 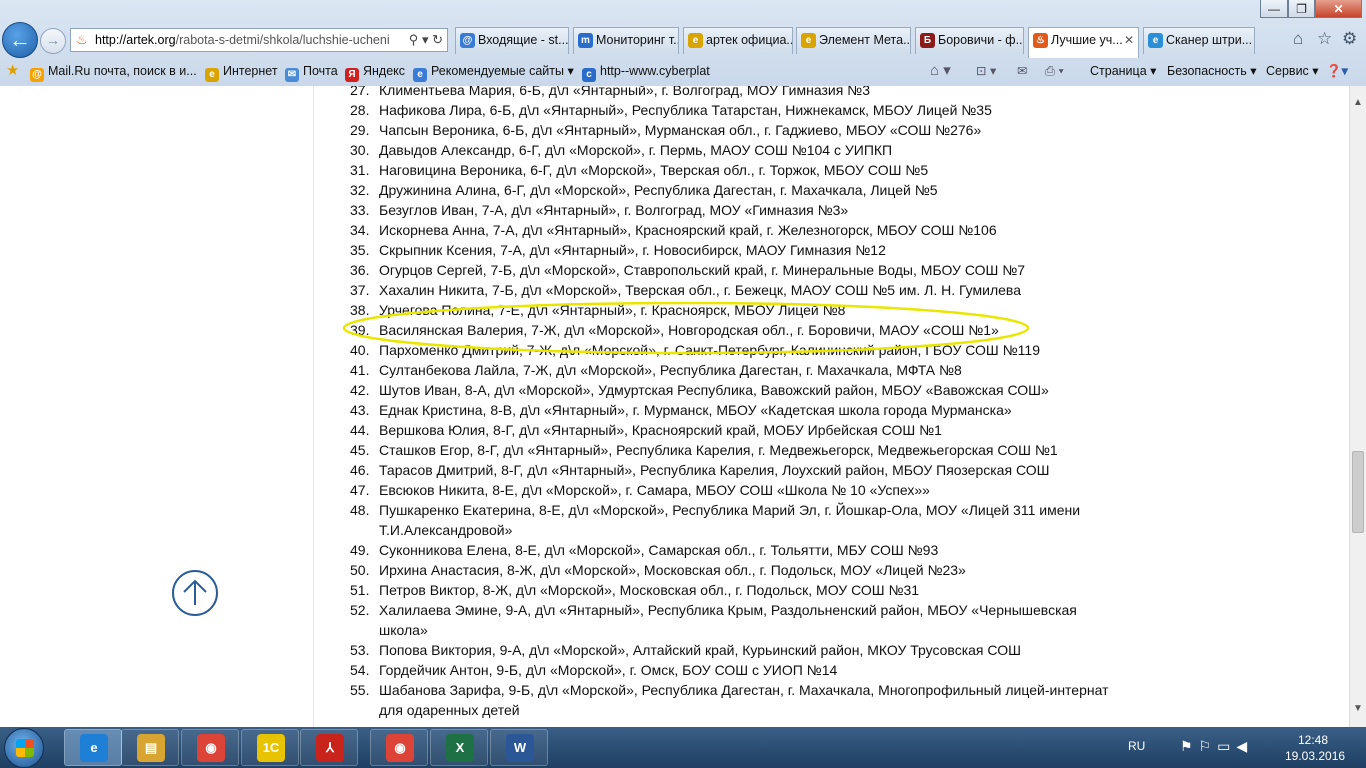 I want to click on favorite-link-3: ✉ Почта, so click(x=311, y=71).